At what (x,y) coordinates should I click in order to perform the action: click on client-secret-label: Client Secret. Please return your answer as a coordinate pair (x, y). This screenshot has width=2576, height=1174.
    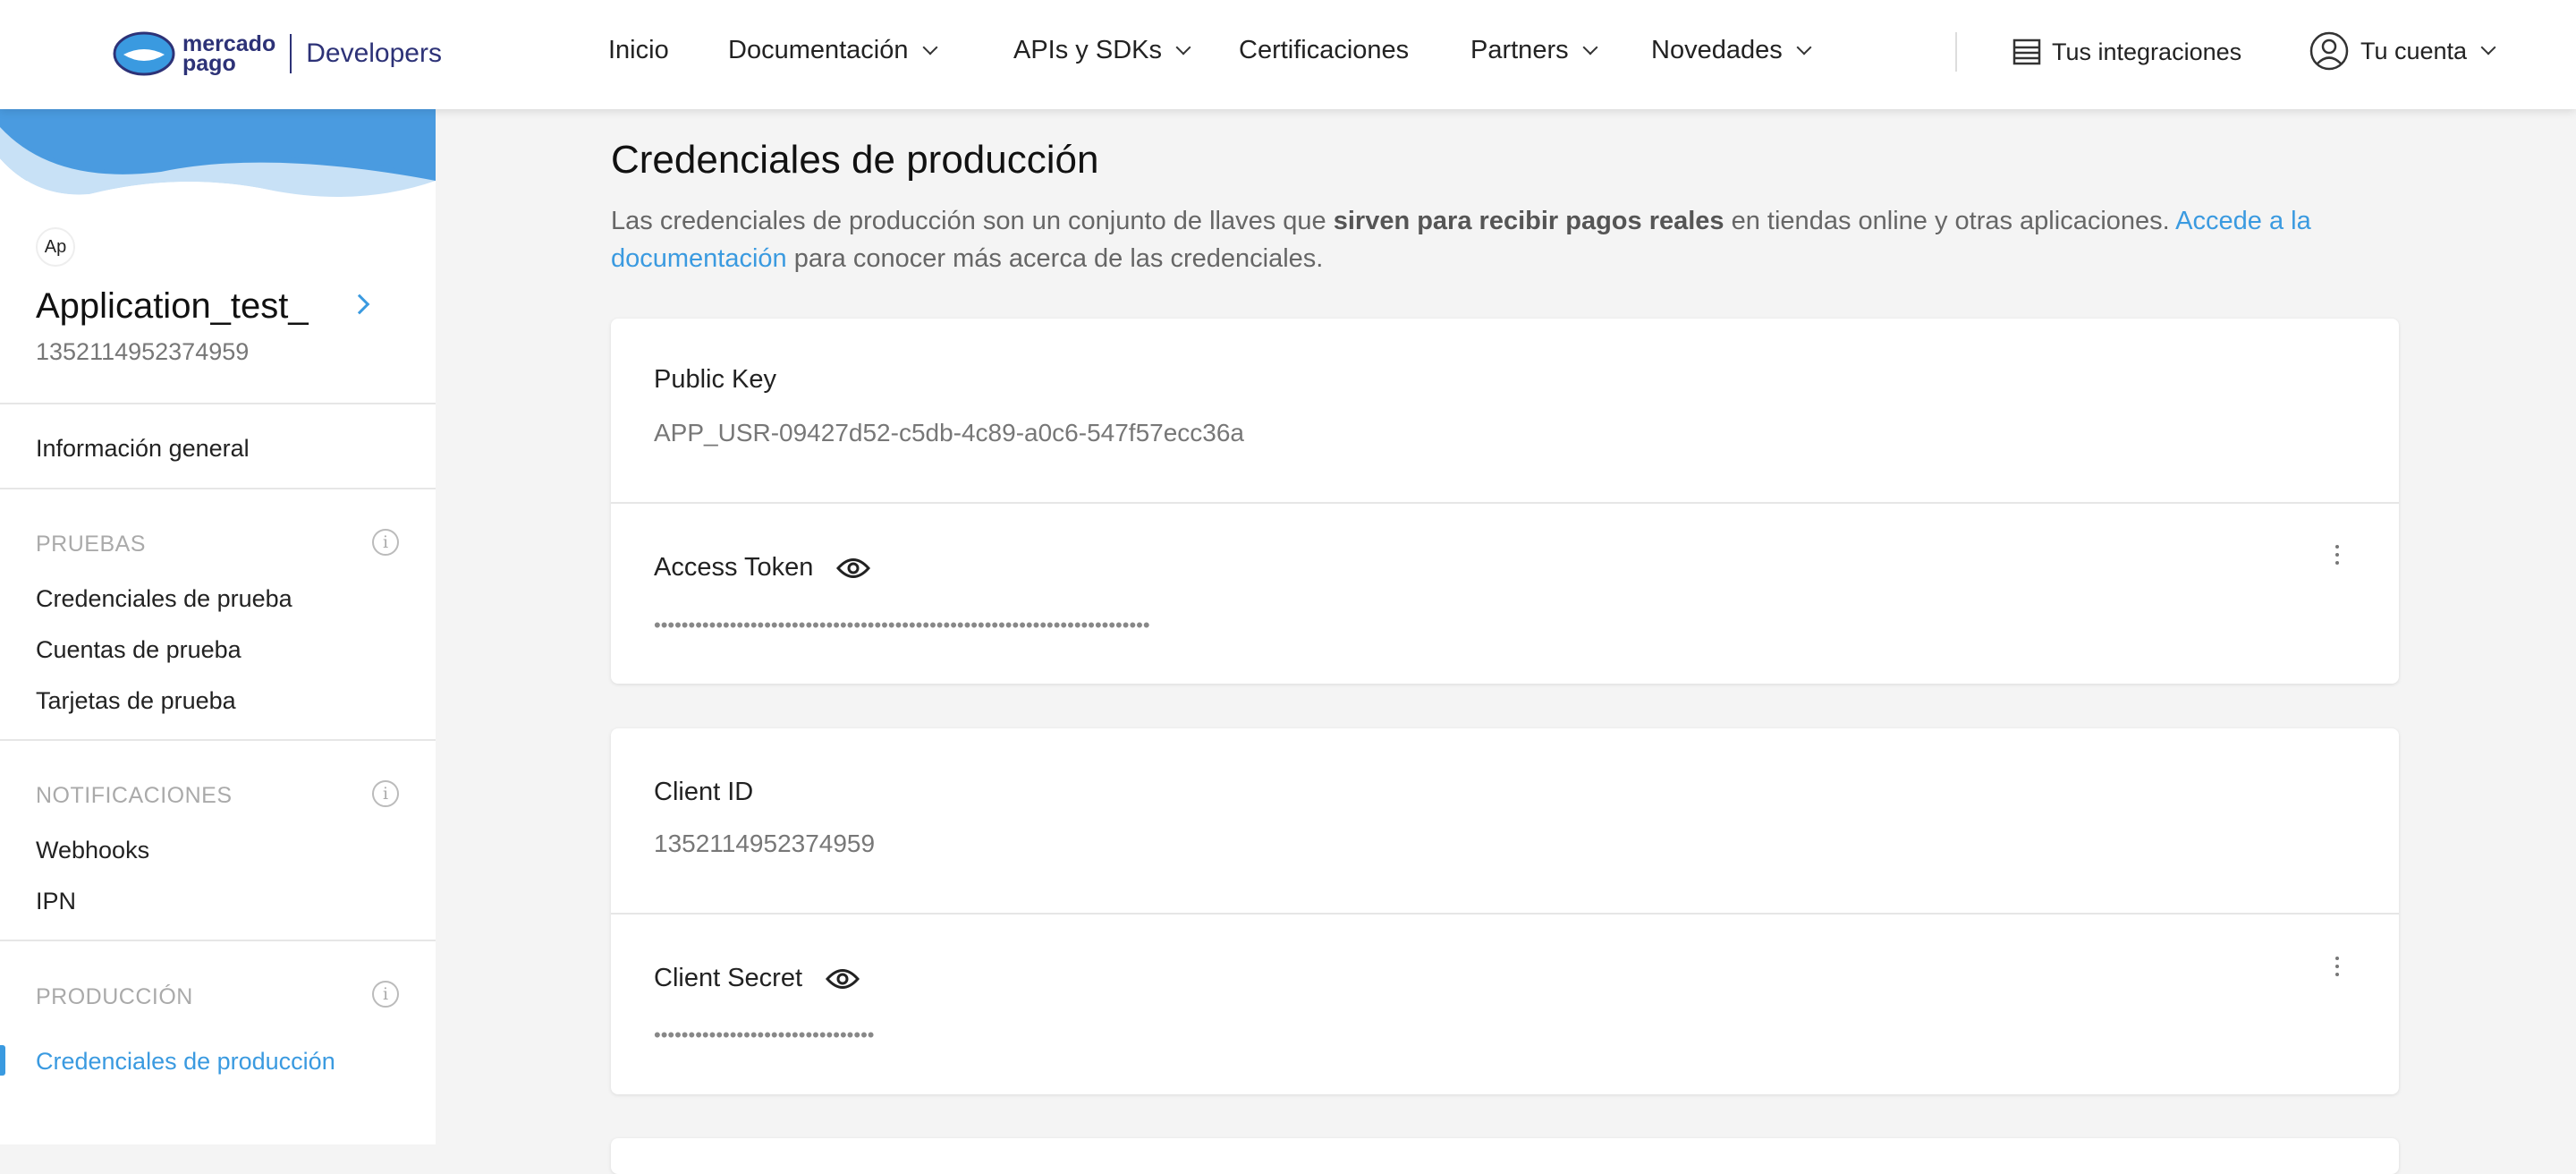
    Looking at the image, I should click on (757, 978).